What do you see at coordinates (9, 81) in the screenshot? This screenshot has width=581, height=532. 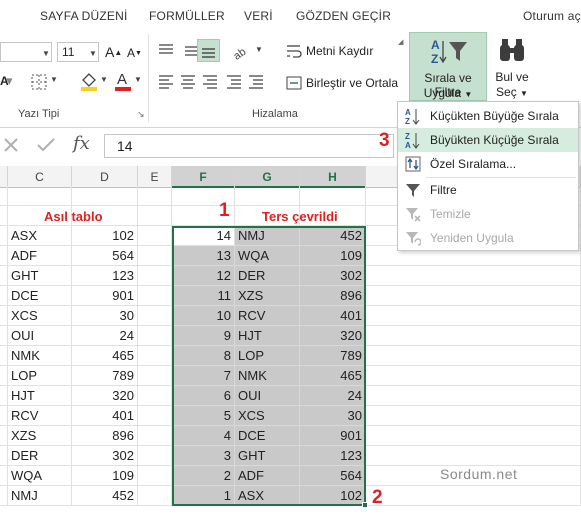 I see `chevron-down-icon: ▾` at bounding box center [9, 81].